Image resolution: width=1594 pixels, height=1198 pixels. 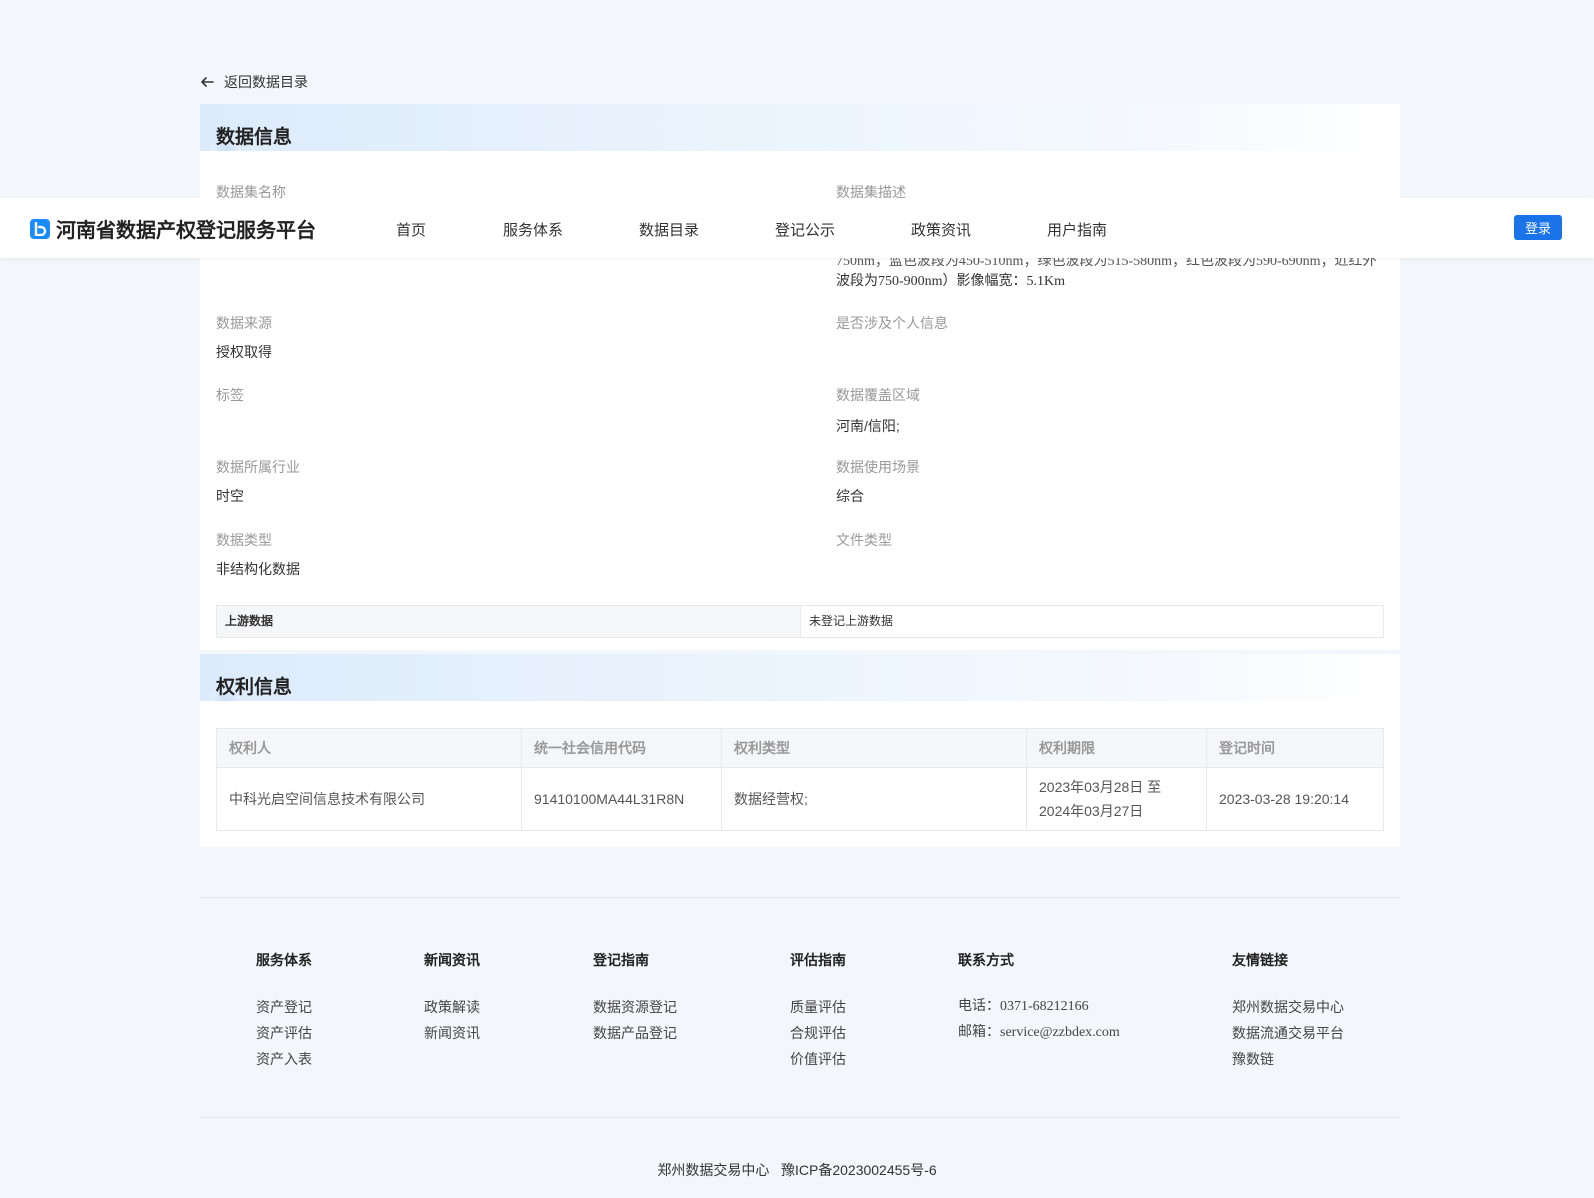 I want to click on file-type-field: 文件类型, so click(x=864, y=544).